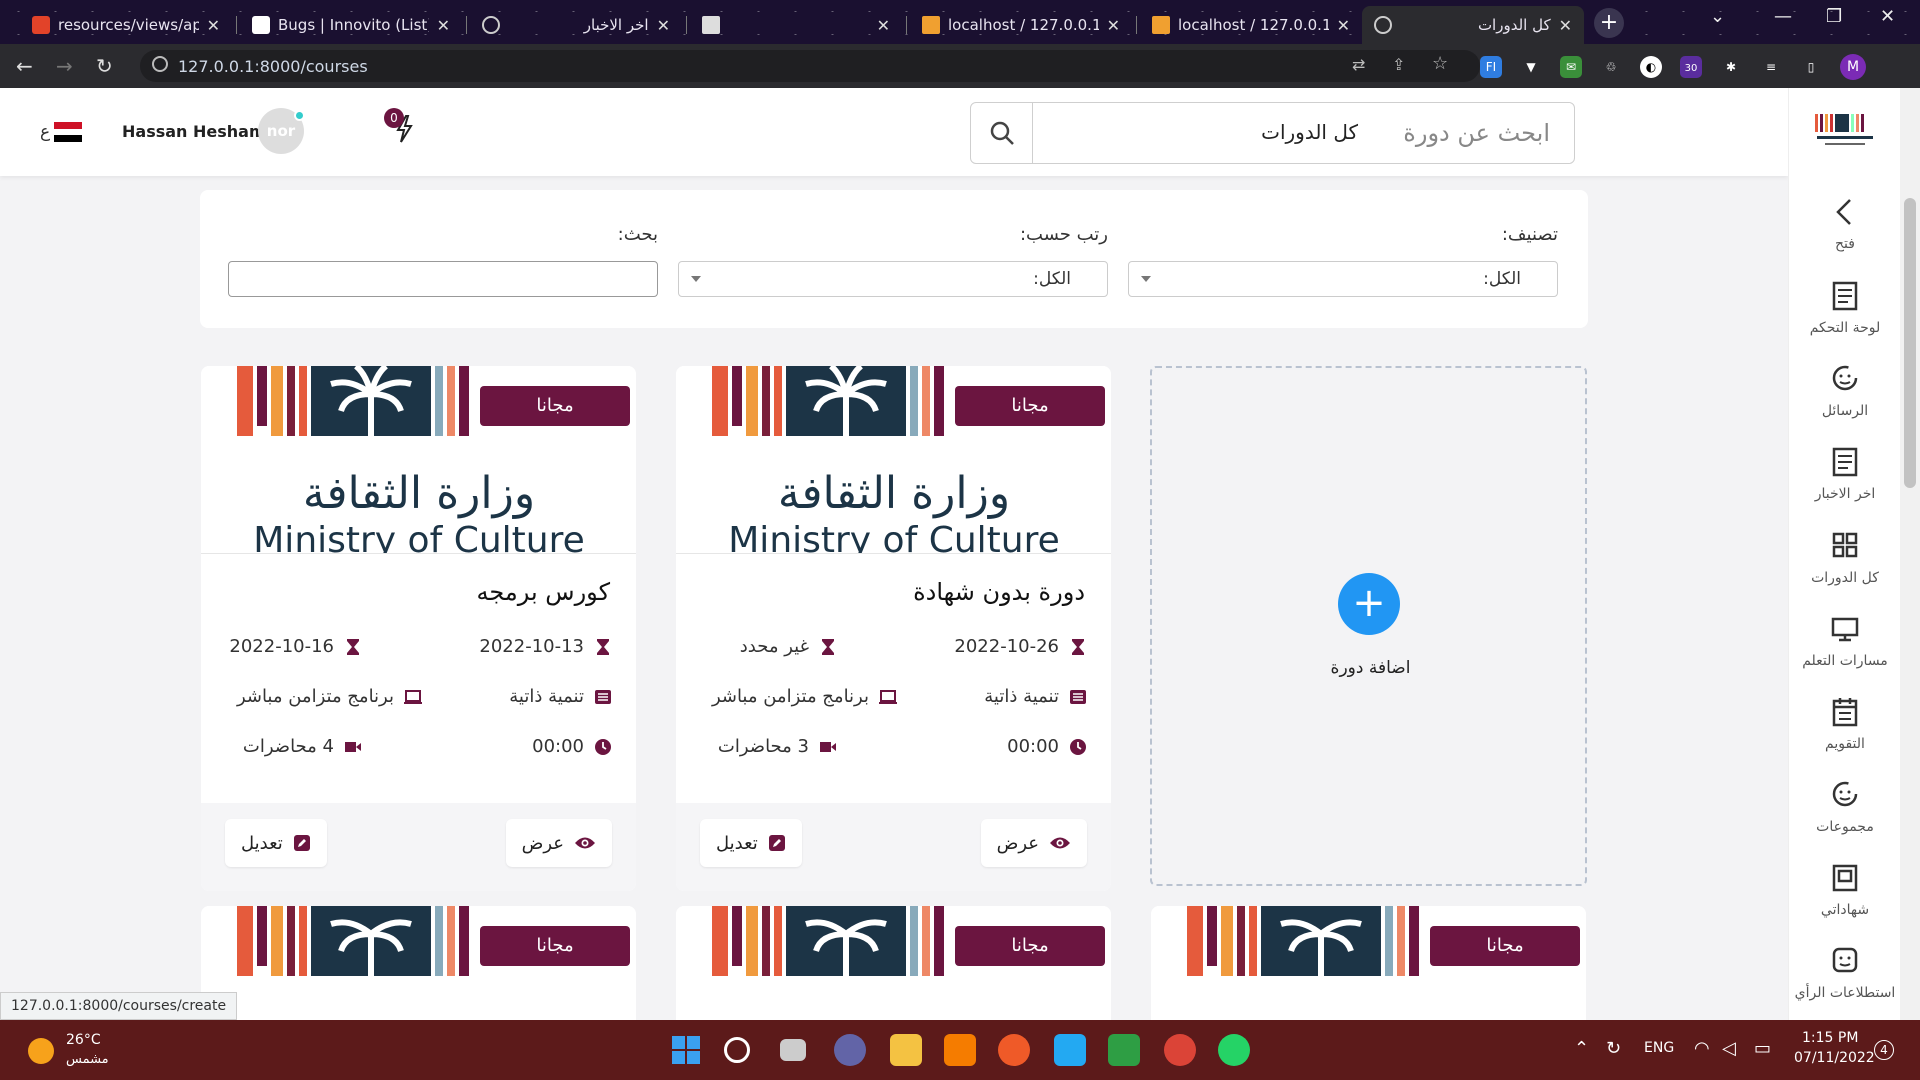 This screenshot has height=1080, width=1920. What do you see at coordinates (906, 1050) in the screenshot?
I see `file-explorer-icon` at bounding box center [906, 1050].